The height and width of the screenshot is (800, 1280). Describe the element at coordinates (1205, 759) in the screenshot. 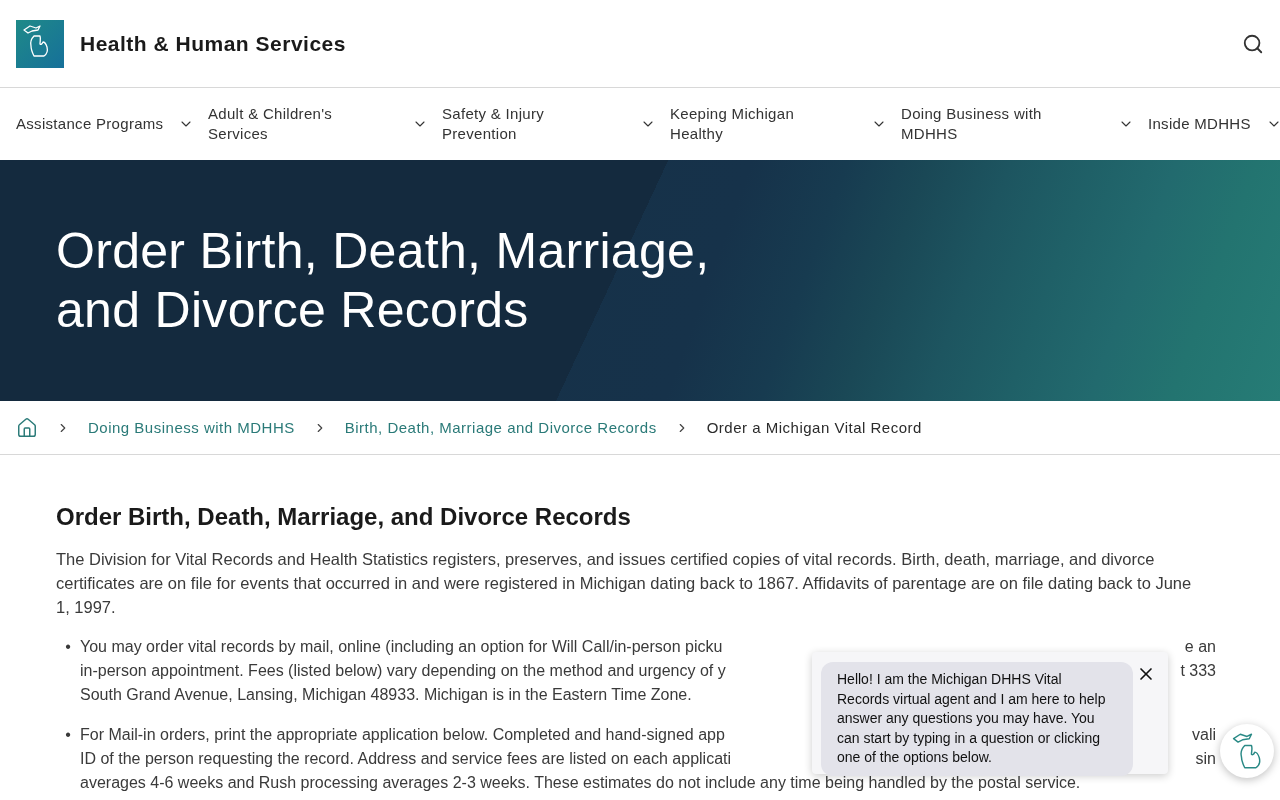

I see `bullet-text: sin` at that location.